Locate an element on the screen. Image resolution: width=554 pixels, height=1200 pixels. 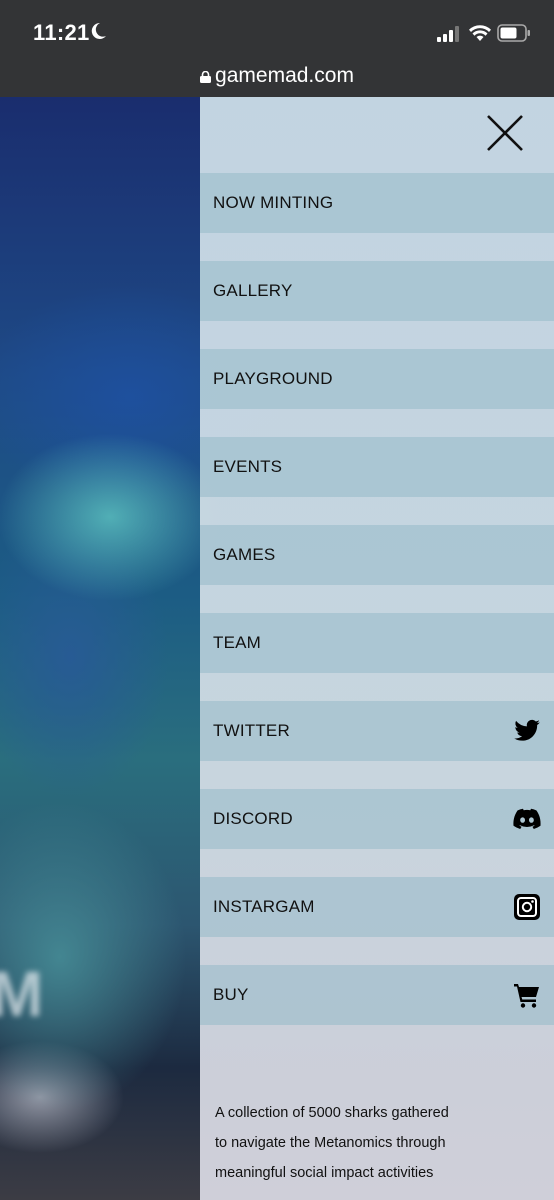
close-icon is located at coordinates (505, 133).